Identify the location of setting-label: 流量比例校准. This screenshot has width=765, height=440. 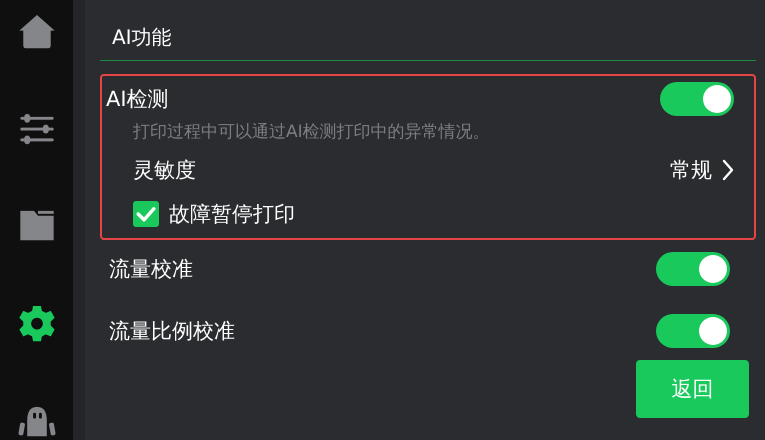
(172, 331).